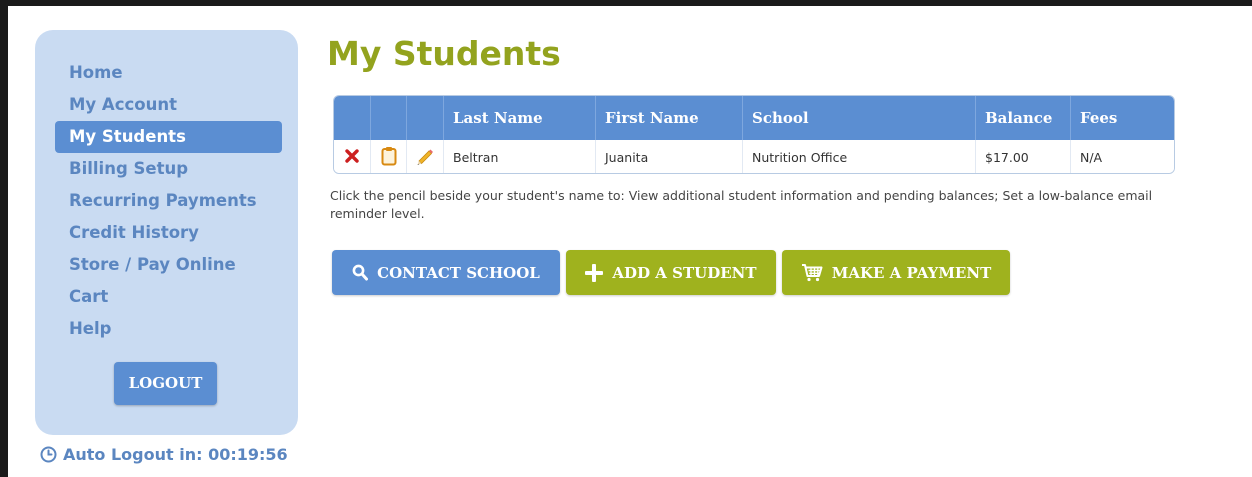  I want to click on add-student-label: ADD A STUDENT, so click(684, 272).